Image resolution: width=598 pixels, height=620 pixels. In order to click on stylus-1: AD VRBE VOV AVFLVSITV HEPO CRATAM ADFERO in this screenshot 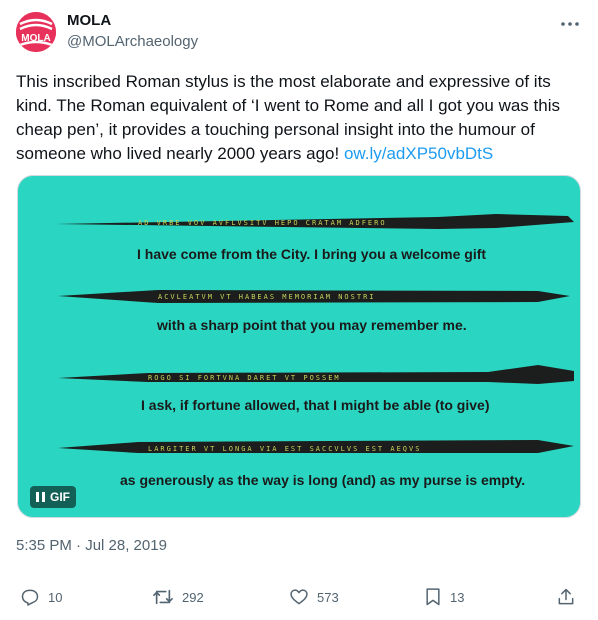, I will do `click(315, 221)`.